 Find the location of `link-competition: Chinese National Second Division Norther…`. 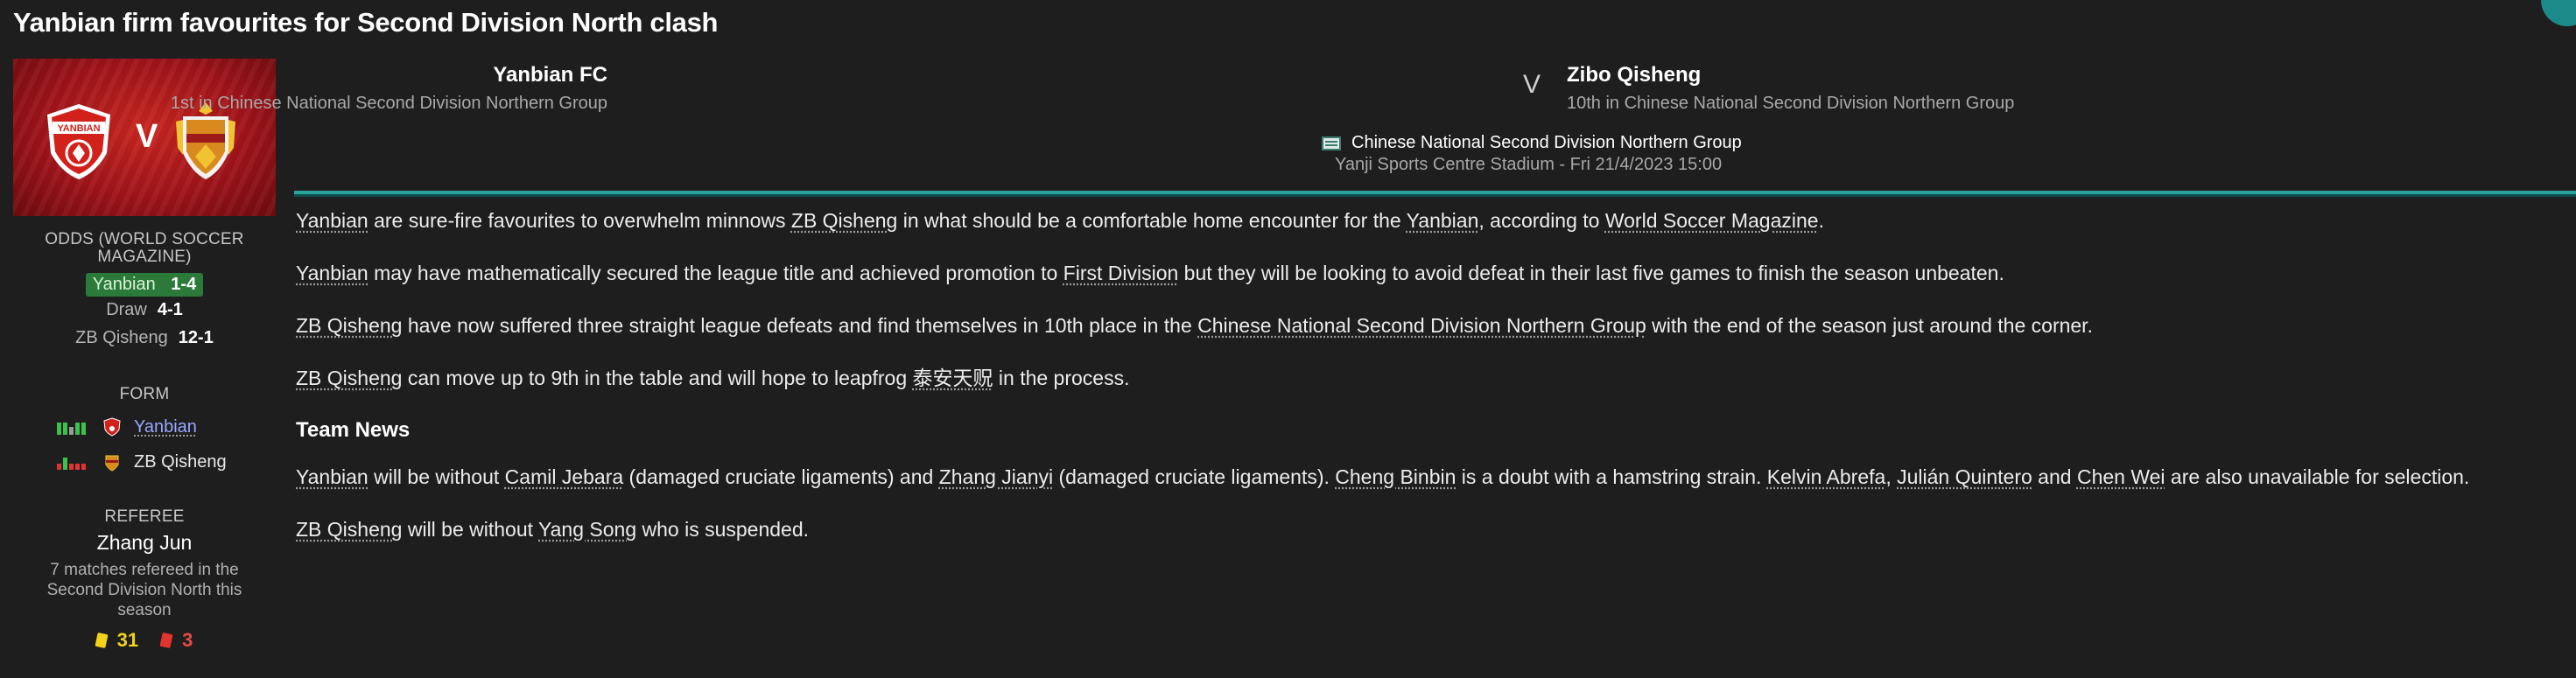

link-competition: Chinese National Second Division Norther… is located at coordinates (1421, 325).